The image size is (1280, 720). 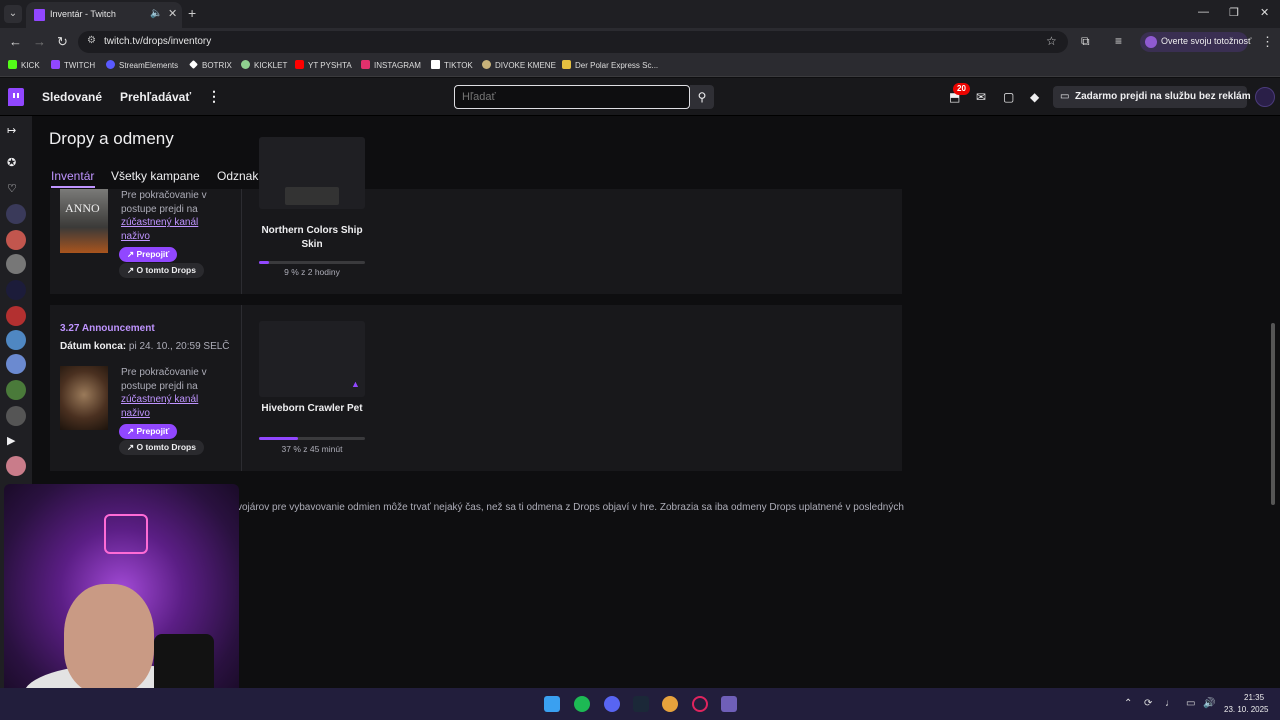 I want to click on verify-identity-button: Overte svoju totožnosť, so click(x=1196, y=42).